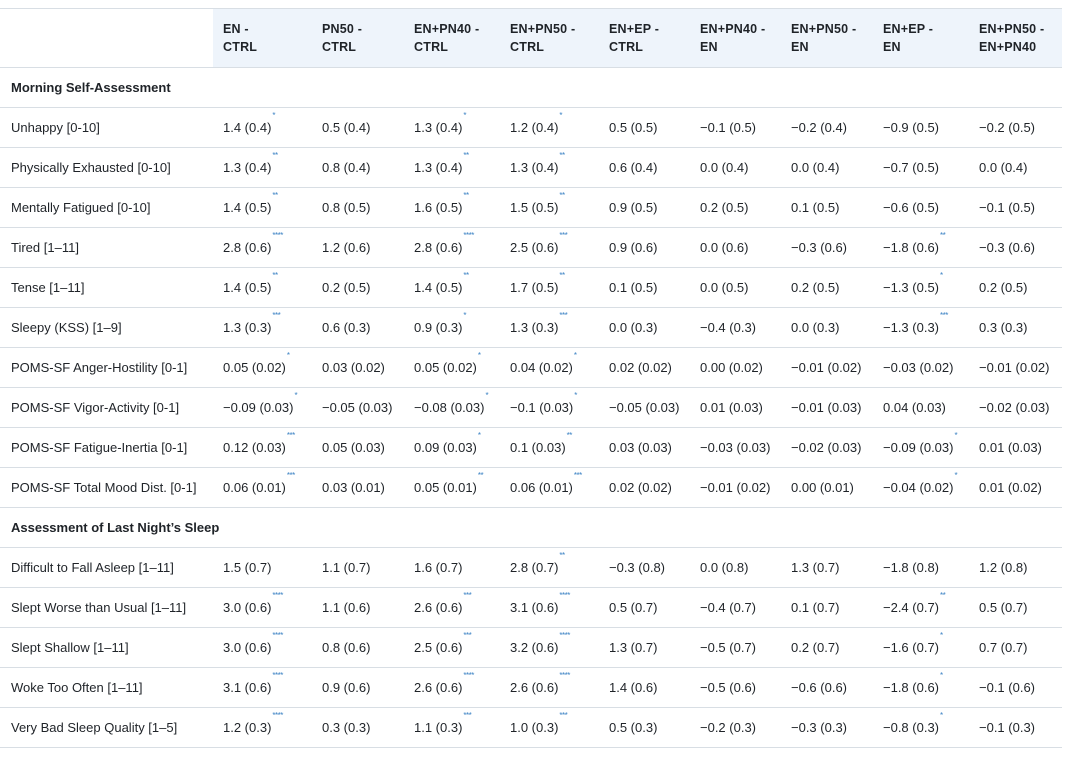 The image size is (1070, 759). What do you see at coordinates (633, 167) in the screenshot?
I see `cell-value: 0.6 (0.4)` at bounding box center [633, 167].